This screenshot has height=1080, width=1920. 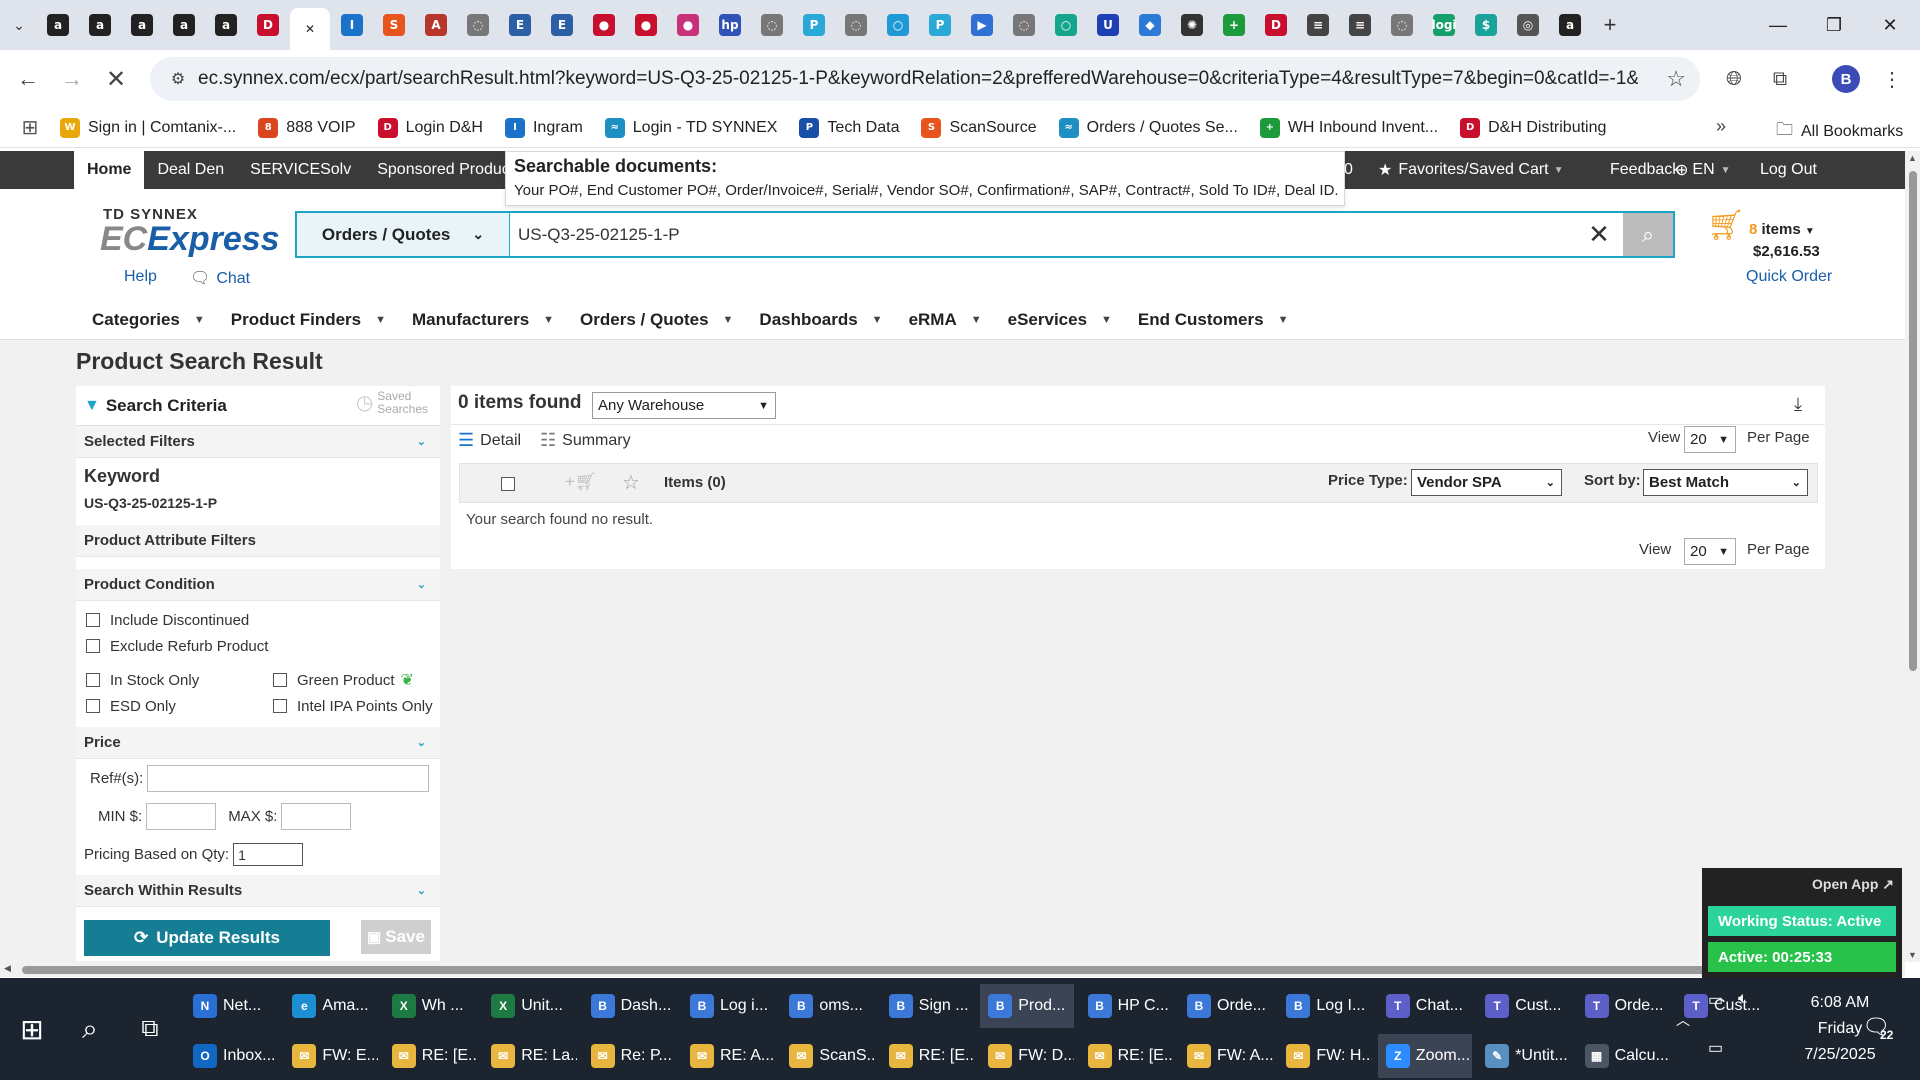 What do you see at coordinates (430, 127) in the screenshot?
I see `bookmark-item: D Login D&H` at bounding box center [430, 127].